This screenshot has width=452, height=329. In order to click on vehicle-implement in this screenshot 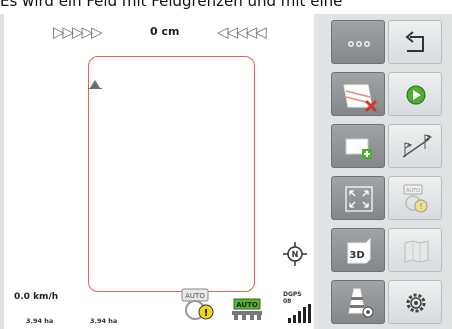, I will do `click(95, 88)`.